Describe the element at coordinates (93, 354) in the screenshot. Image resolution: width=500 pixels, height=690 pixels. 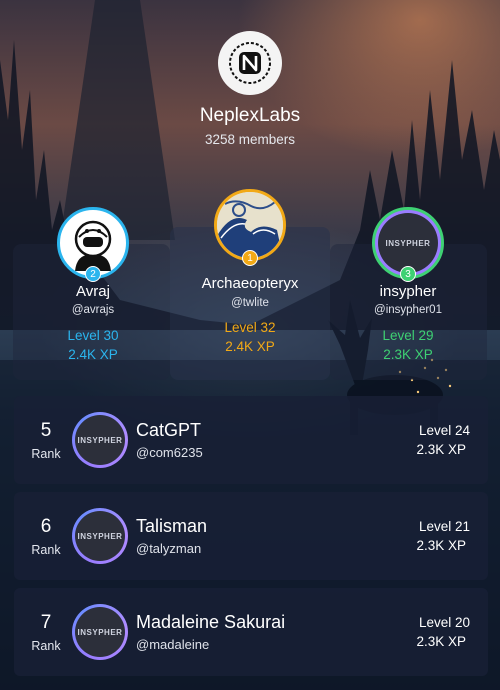
I see `podium-second-xp: 2.4K XP` at that location.